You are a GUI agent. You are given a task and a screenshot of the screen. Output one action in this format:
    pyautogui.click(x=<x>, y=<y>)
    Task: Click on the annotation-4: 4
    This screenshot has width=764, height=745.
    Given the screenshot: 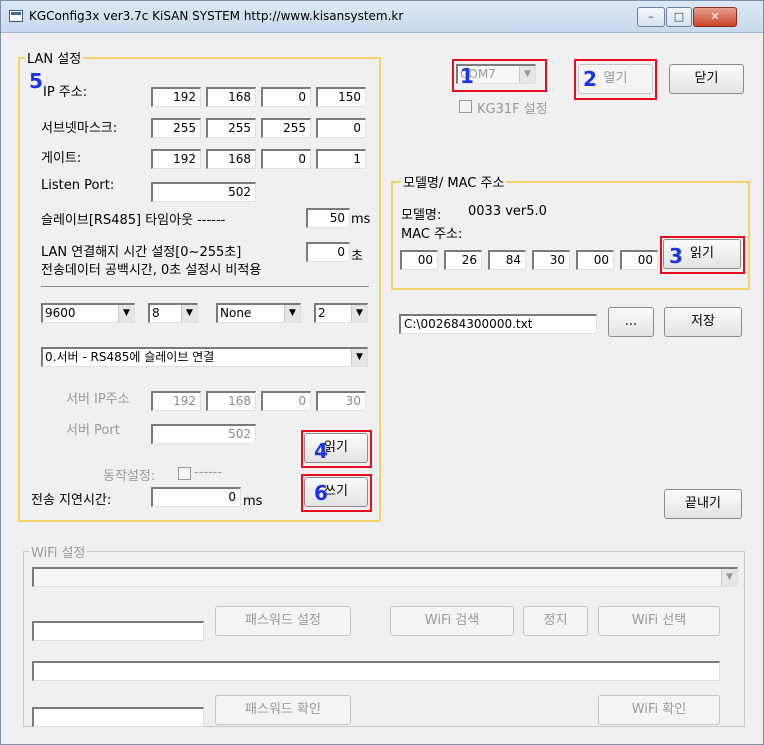 What is the action you would take?
    pyautogui.click(x=321, y=451)
    